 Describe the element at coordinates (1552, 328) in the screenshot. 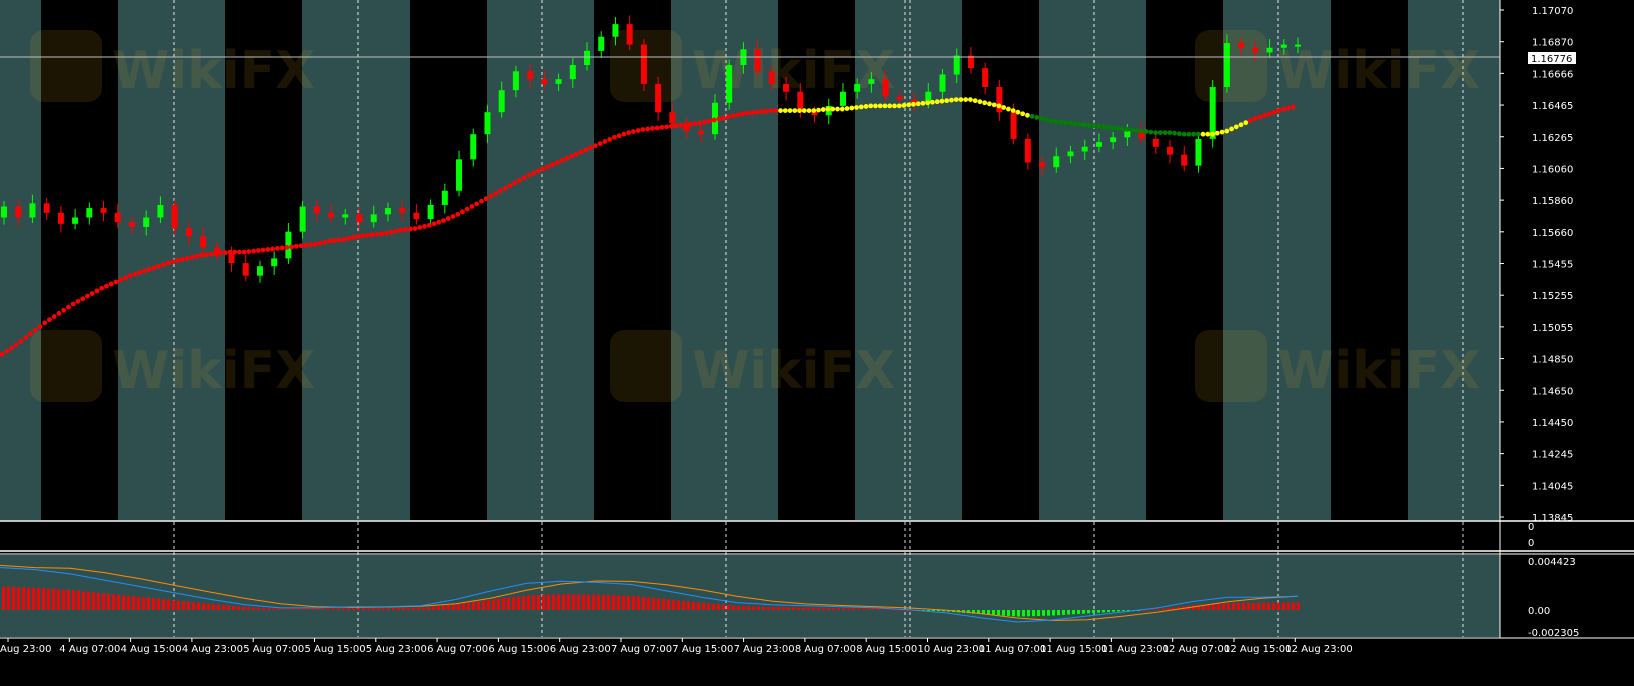

I see `price-tick-label: 1.15055` at that location.